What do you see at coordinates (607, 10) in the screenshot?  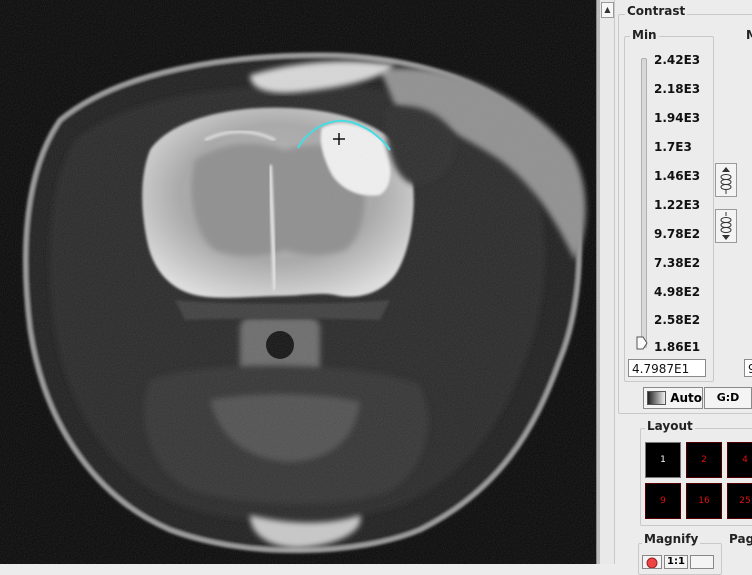 I see `arrow-up-icon: ▲` at bounding box center [607, 10].